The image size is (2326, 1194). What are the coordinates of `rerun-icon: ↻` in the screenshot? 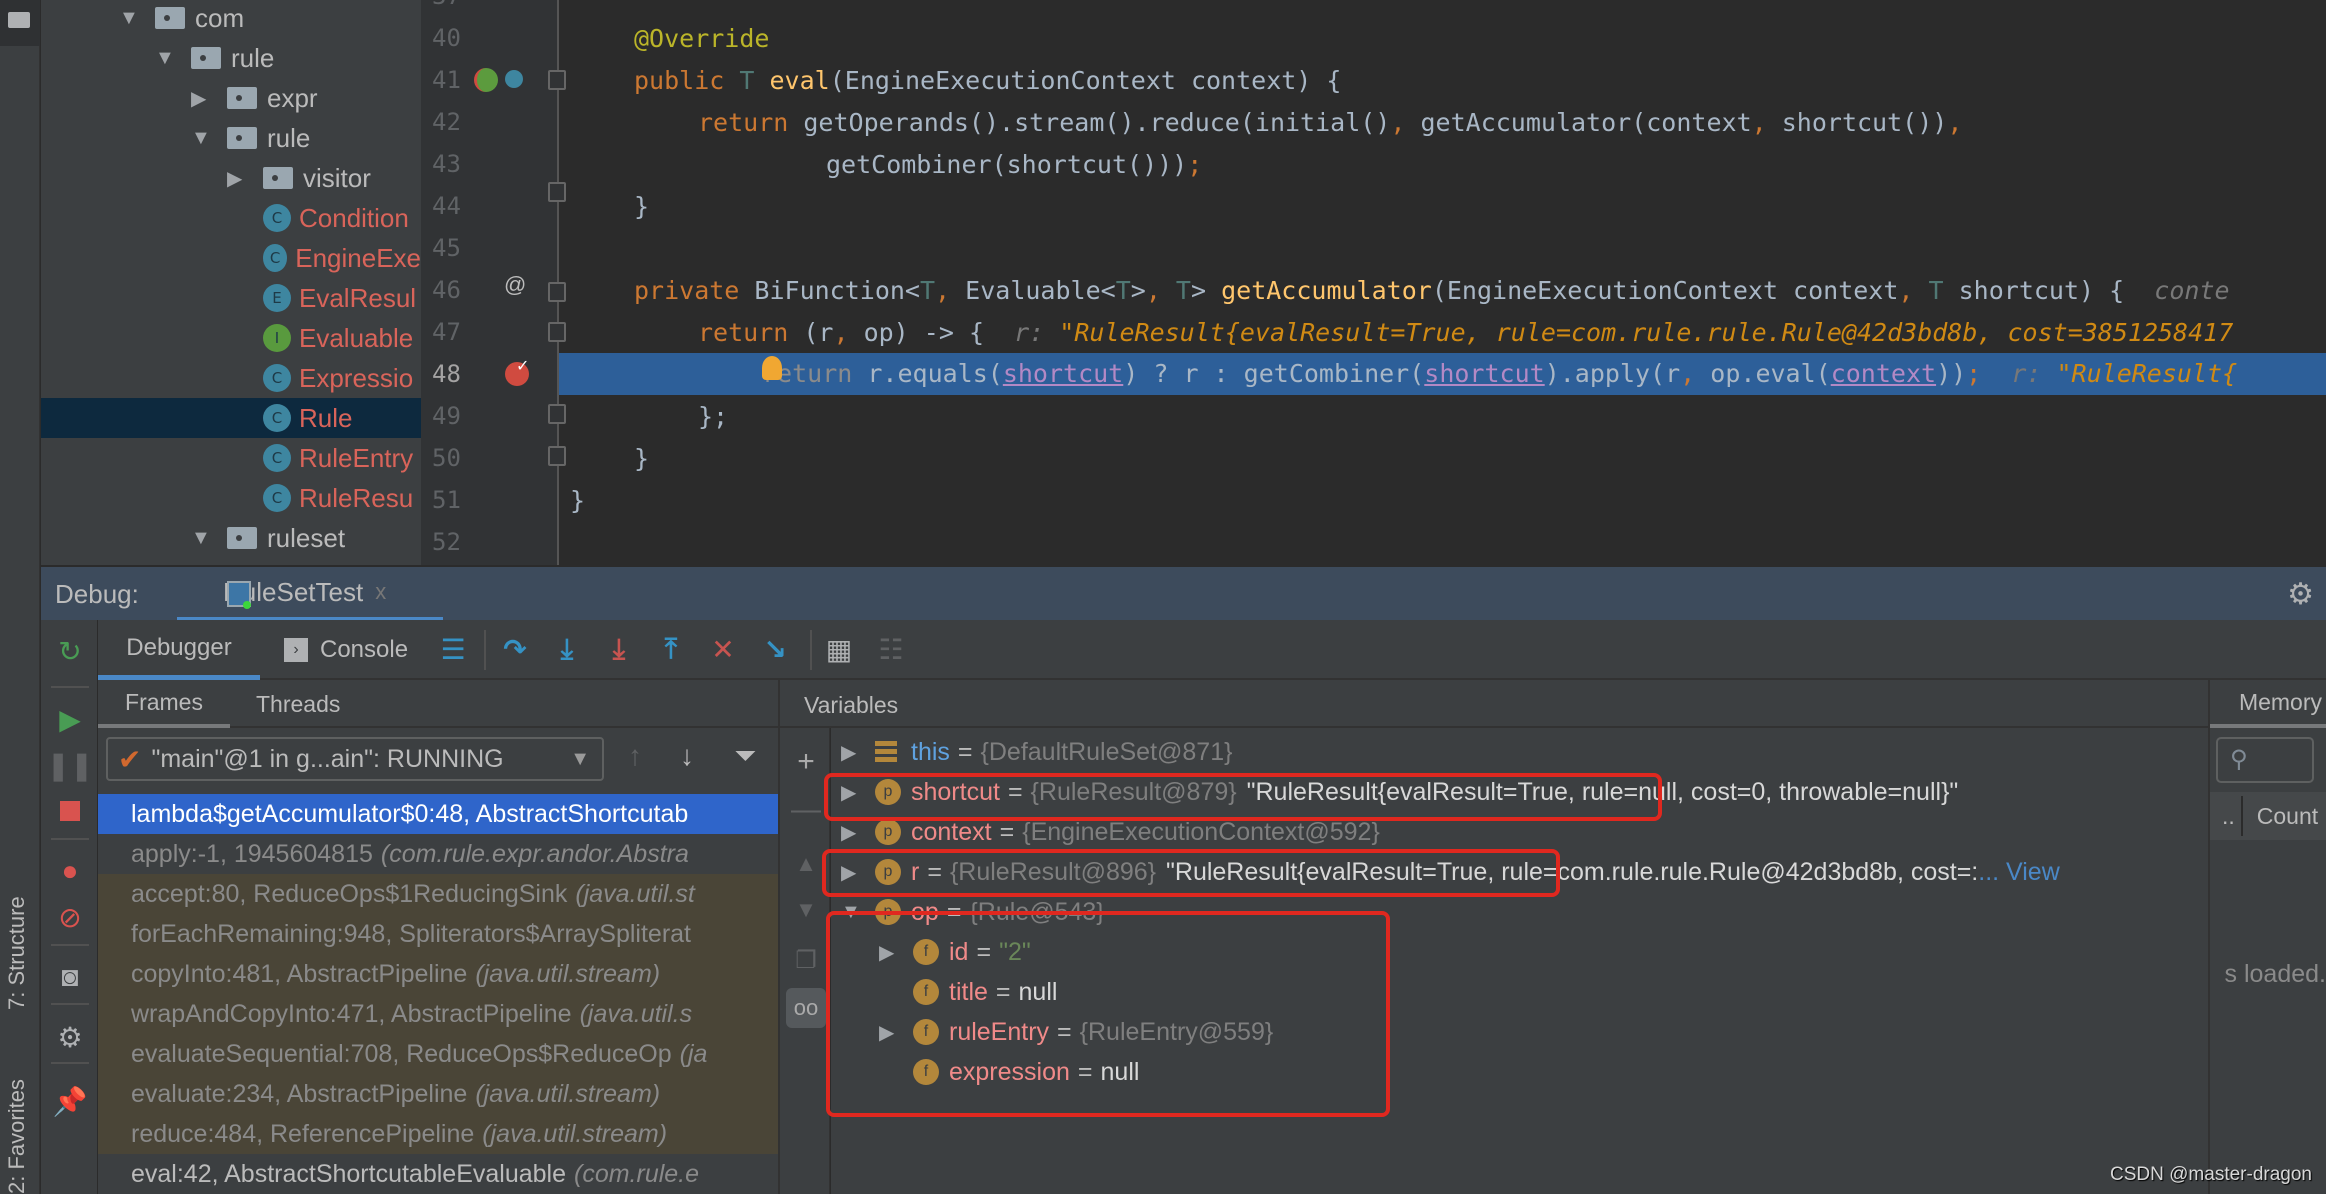 It's located at (70, 651).